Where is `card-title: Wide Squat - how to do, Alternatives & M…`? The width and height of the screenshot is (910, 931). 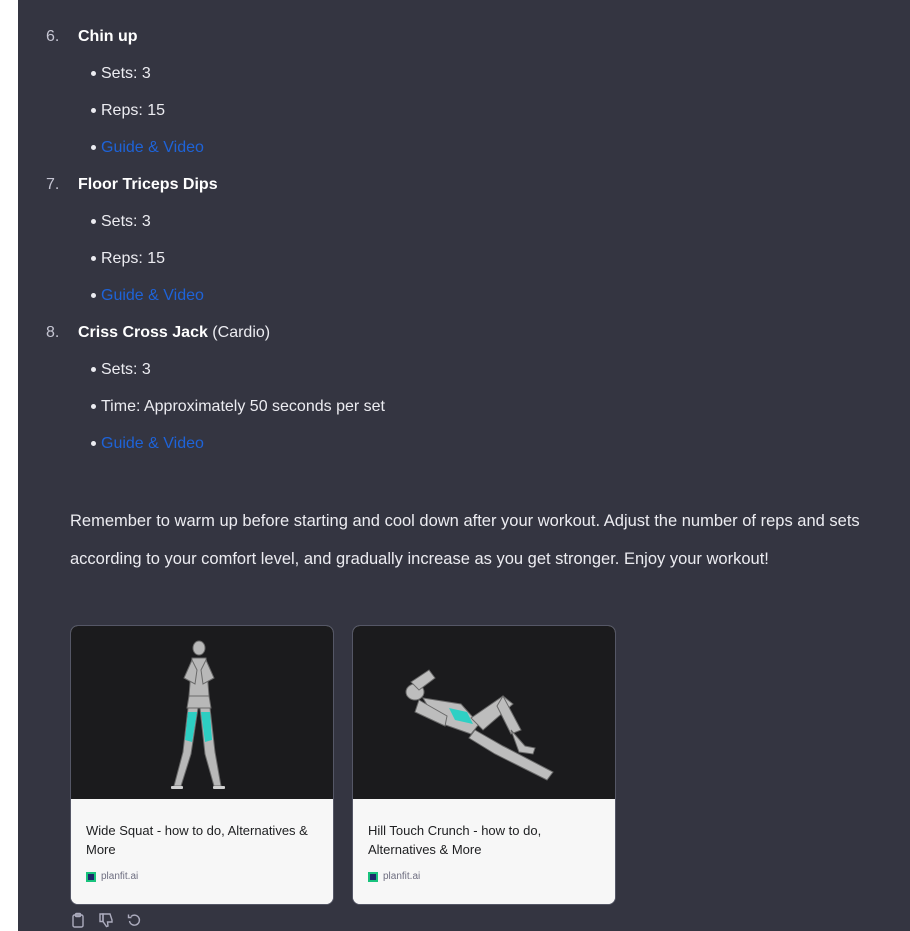 card-title: Wide Squat - how to do, Alternatives & M… is located at coordinates (197, 840).